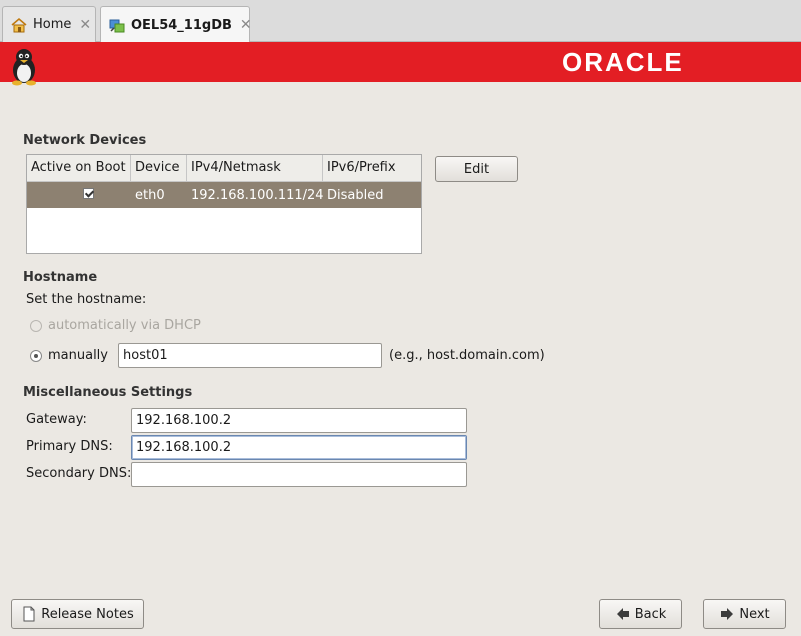 This screenshot has height=636, width=801. I want to click on edit-button: Edit, so click(476, 169).